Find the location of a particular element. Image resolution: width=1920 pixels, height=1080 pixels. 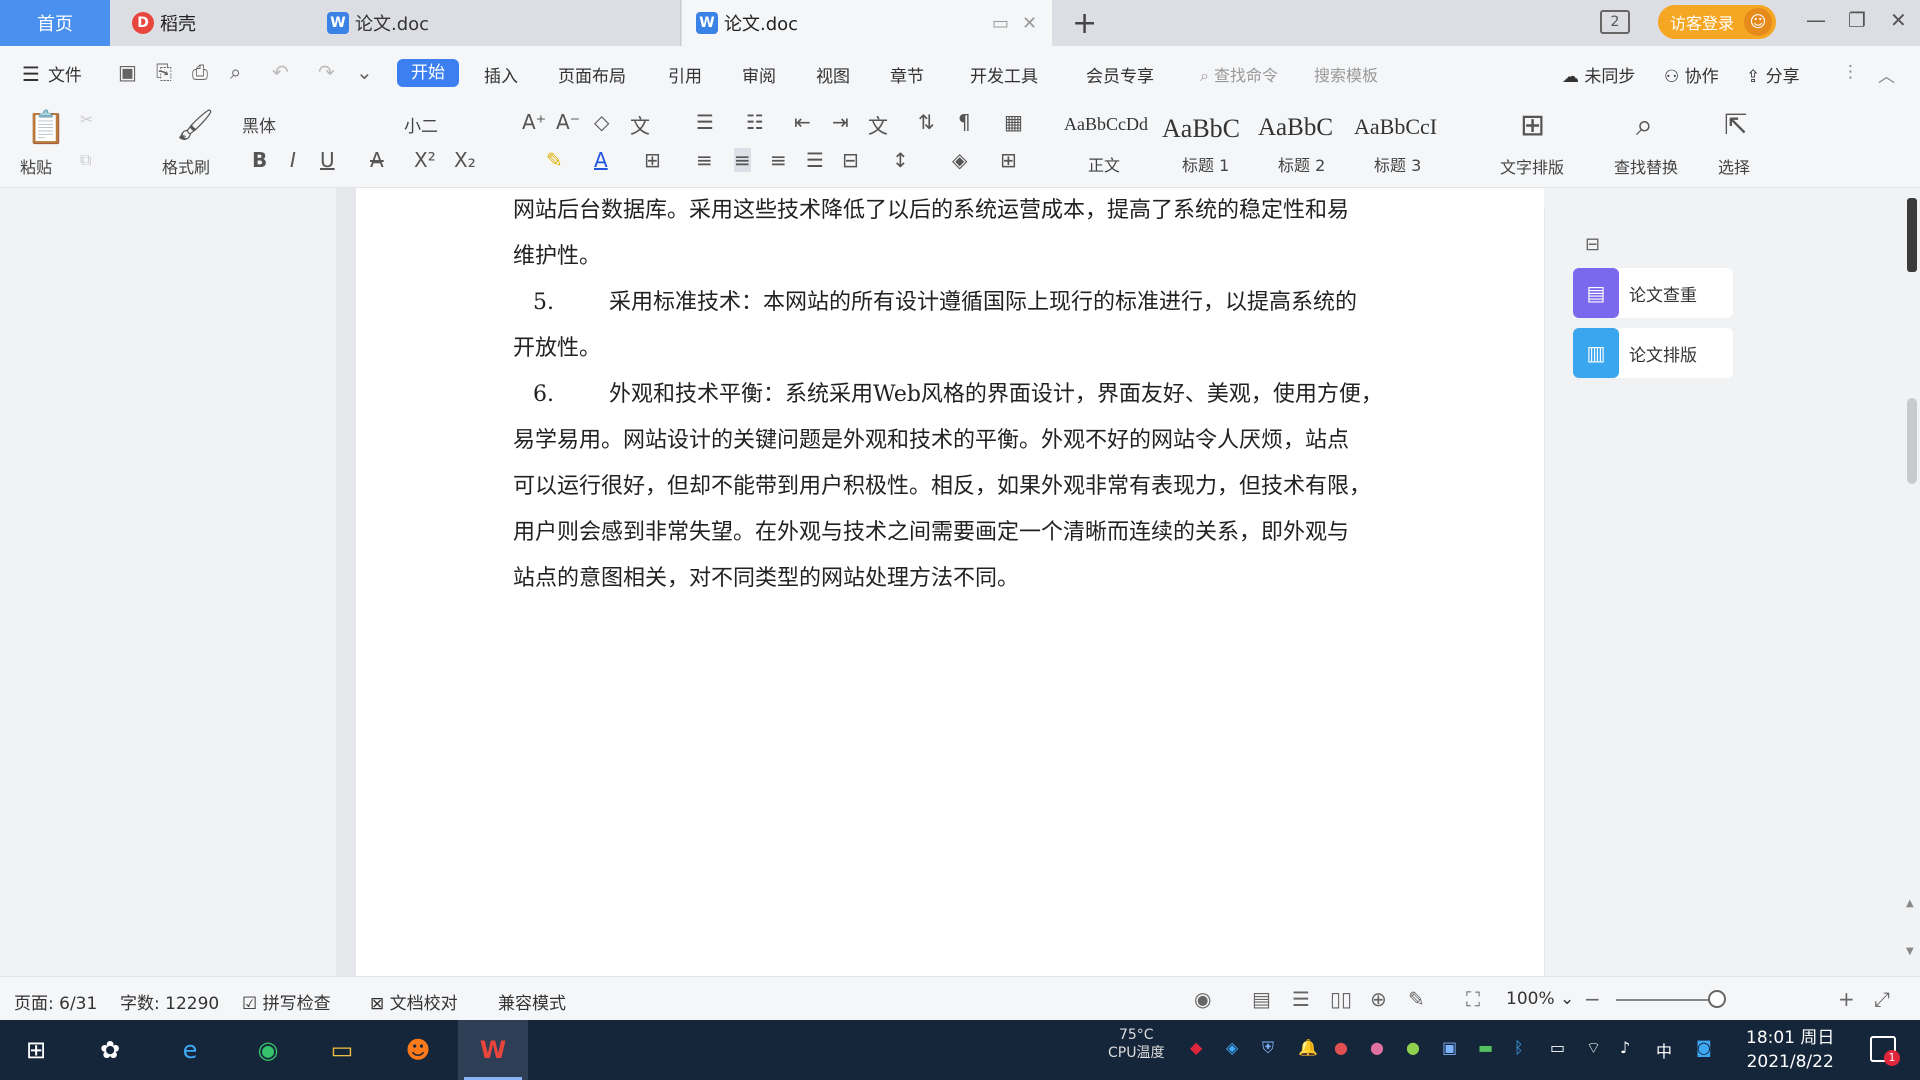

style-heading1-sample: AaBbC is located at coordinates (1201, 129).